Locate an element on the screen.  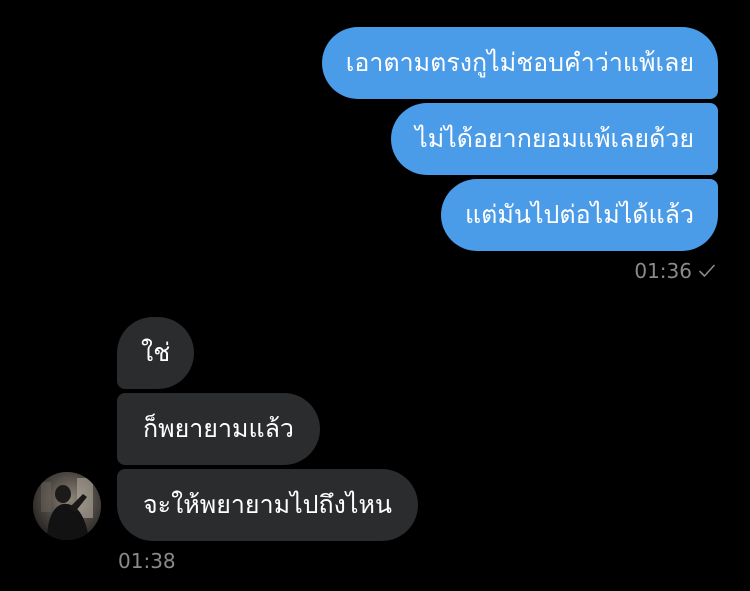
received-message-bubble: ใช่ is located at coordinates (156, 353).